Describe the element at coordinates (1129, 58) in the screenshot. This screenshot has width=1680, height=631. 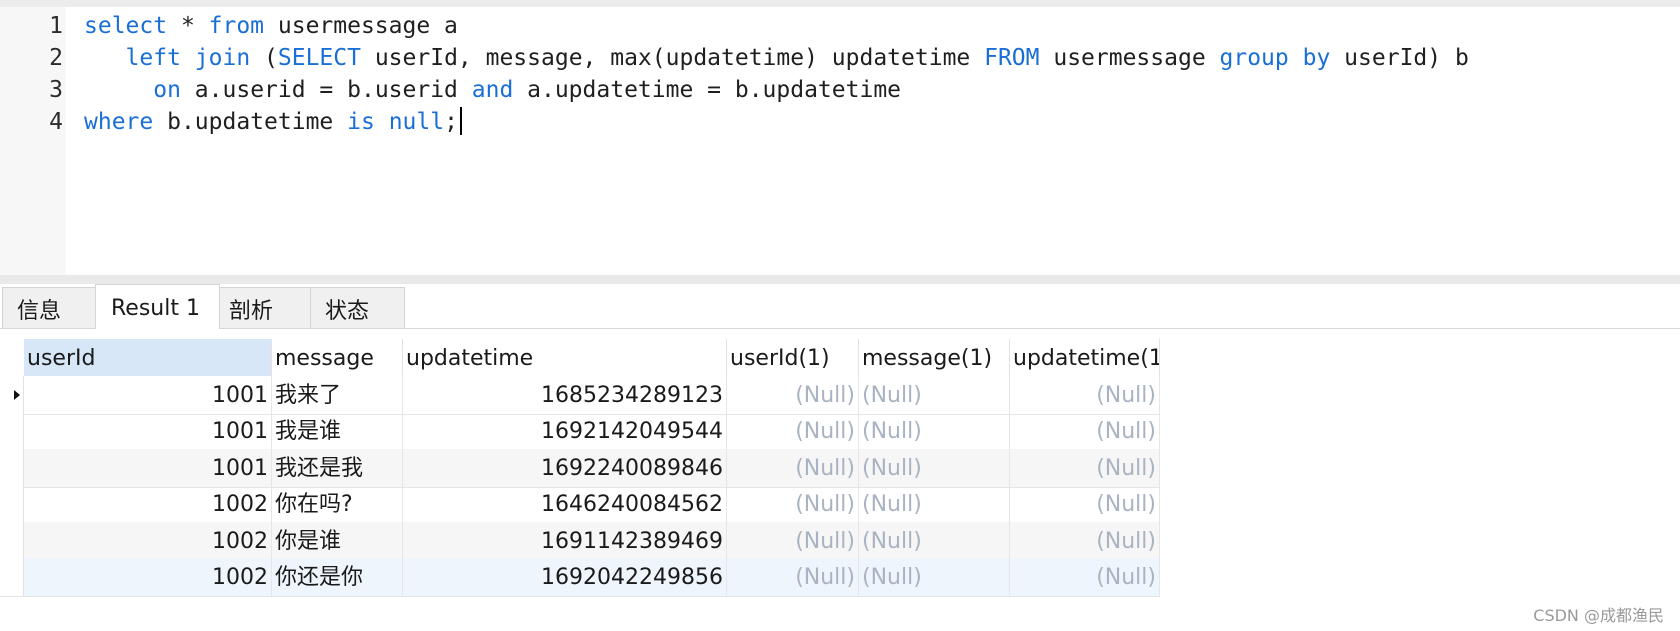
I see `sql-text: usermessage` at that location.